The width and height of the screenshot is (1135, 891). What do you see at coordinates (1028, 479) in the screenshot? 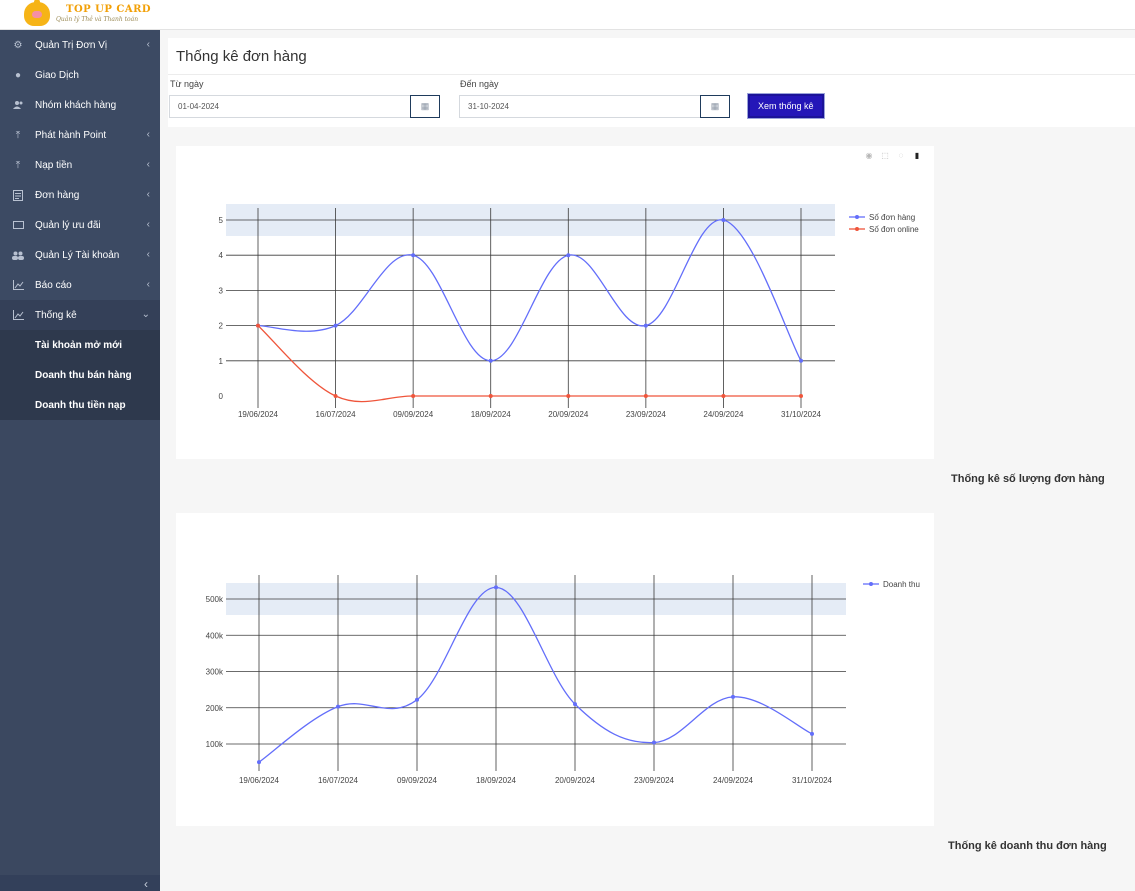
I see `orders-chart-caption: Thống kê số lượng đơn hàng` at bounding box center [1028, 479].